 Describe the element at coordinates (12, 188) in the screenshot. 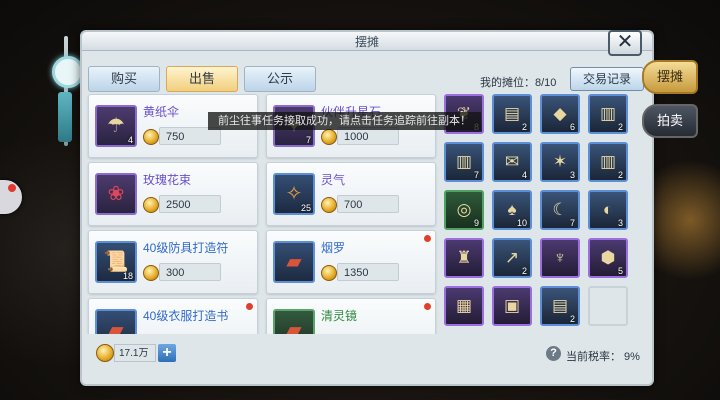

I see `red-dot-icon` at that location.